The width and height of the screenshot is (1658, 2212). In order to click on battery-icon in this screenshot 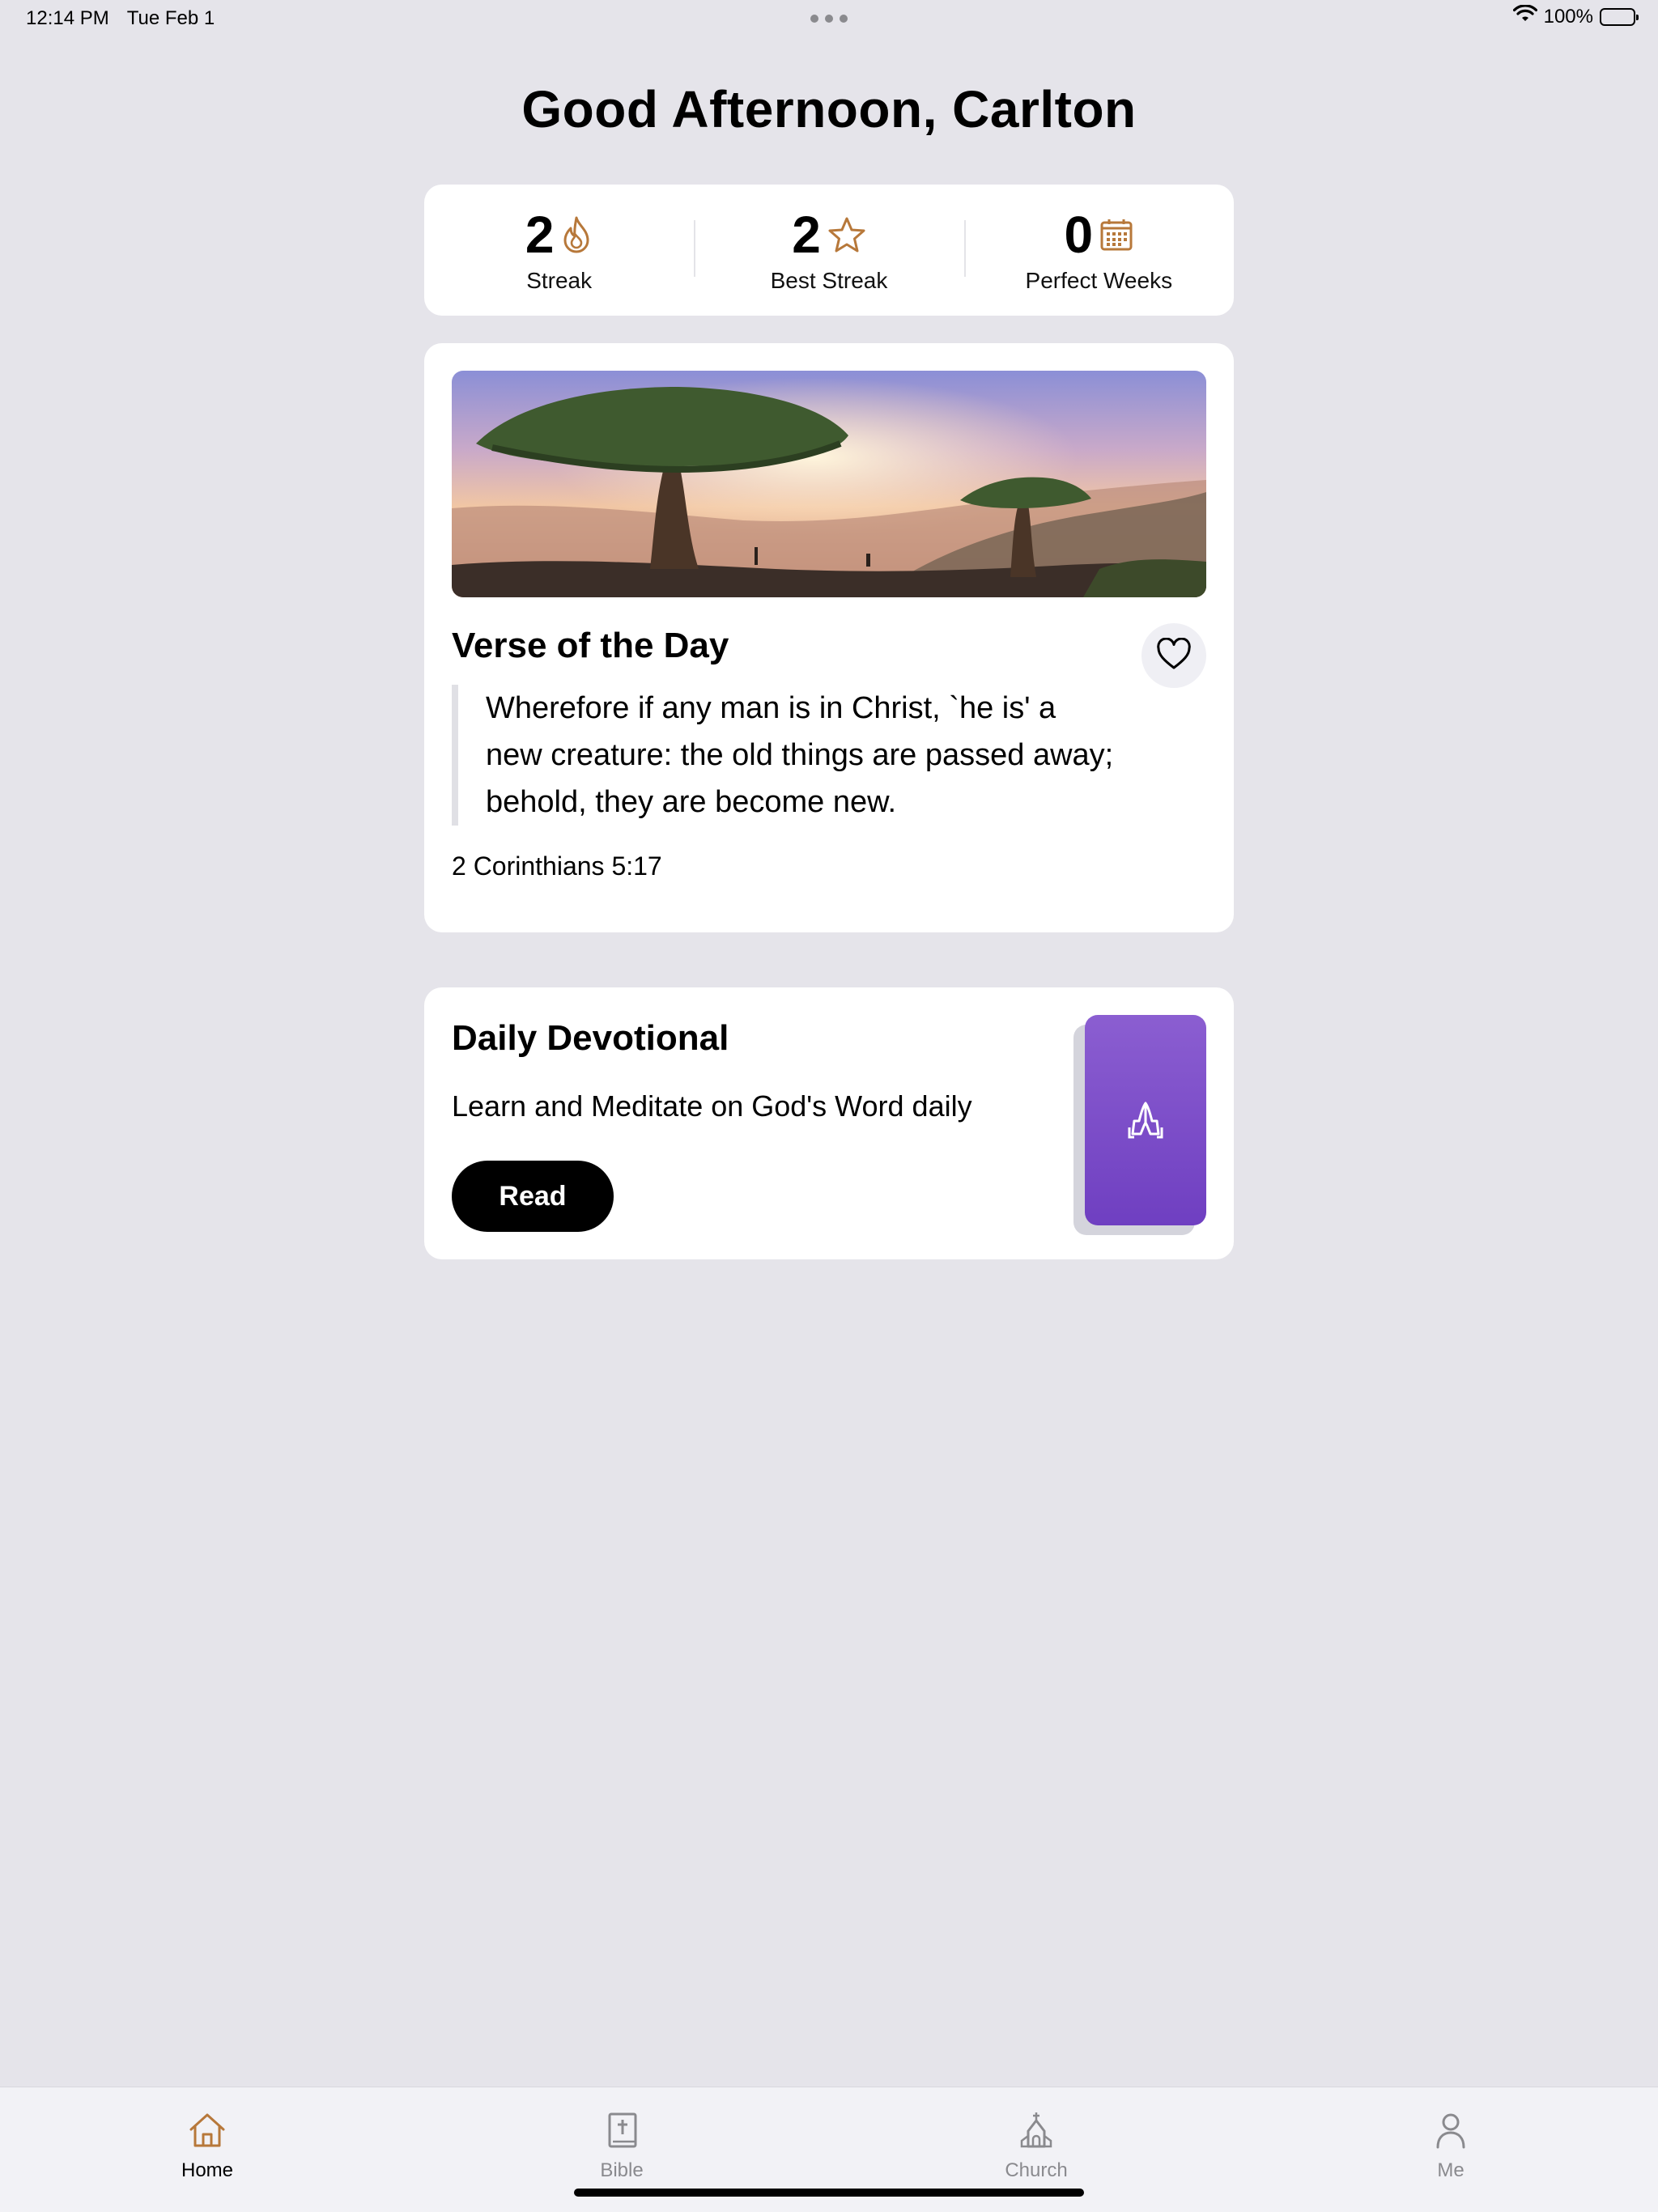, I will do `click(1619, 16)`.